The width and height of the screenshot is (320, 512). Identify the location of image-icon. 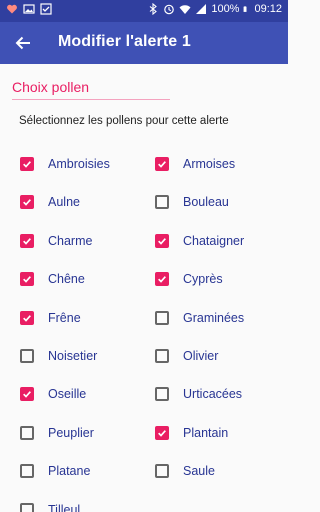
(29, 9).